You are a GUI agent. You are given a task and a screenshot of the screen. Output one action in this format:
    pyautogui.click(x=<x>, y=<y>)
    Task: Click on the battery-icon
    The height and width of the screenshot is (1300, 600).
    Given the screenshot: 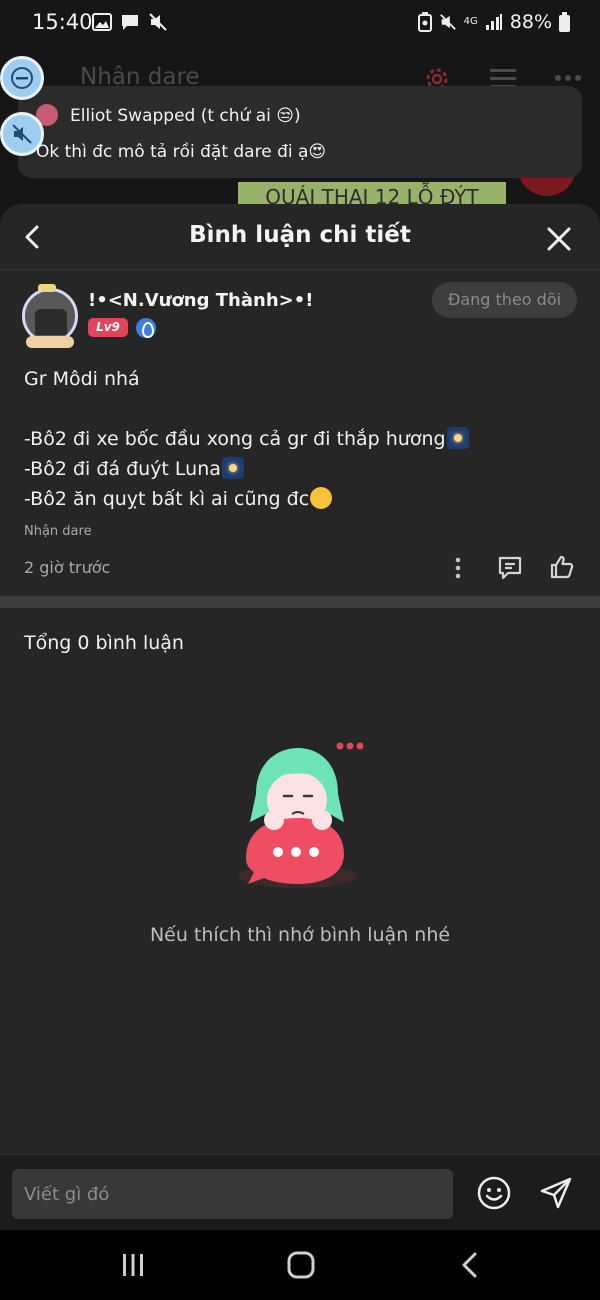 What is the action you would take?
    pyautogui.click(x=564, y=22)
    